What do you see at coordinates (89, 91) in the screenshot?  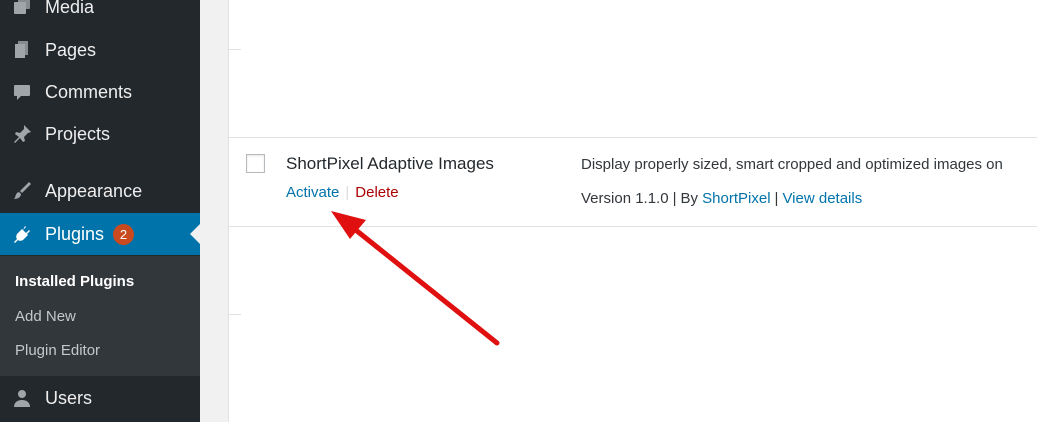 I see `sidebar-item-label: Comments` at bounding box center [89, 91].